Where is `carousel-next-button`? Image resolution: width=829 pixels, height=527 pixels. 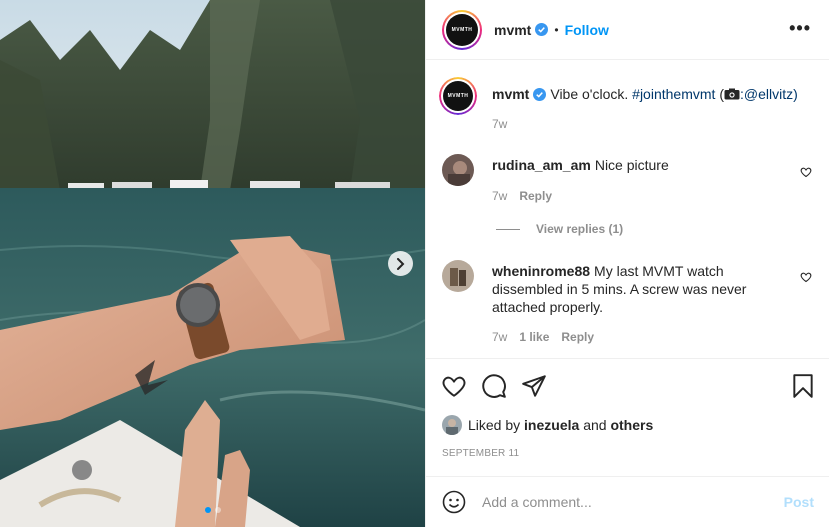
carousel-next-button is located at coordinates (400, 263).